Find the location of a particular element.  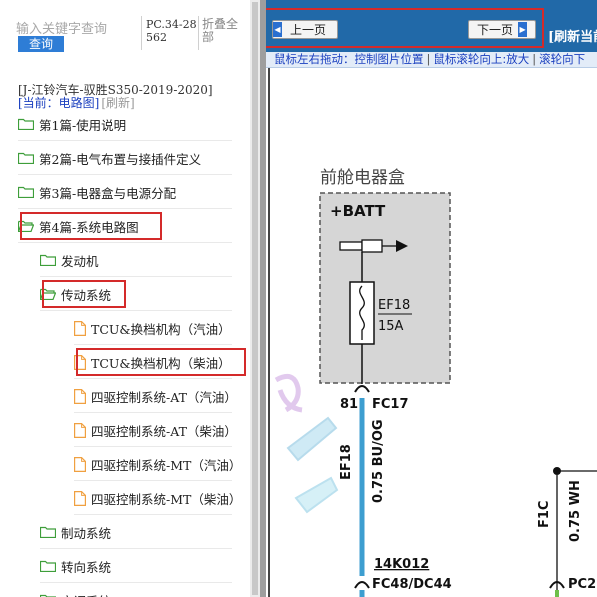

tree-item: TCU&换档机构（柴油） is located at coordinates (152, 362).